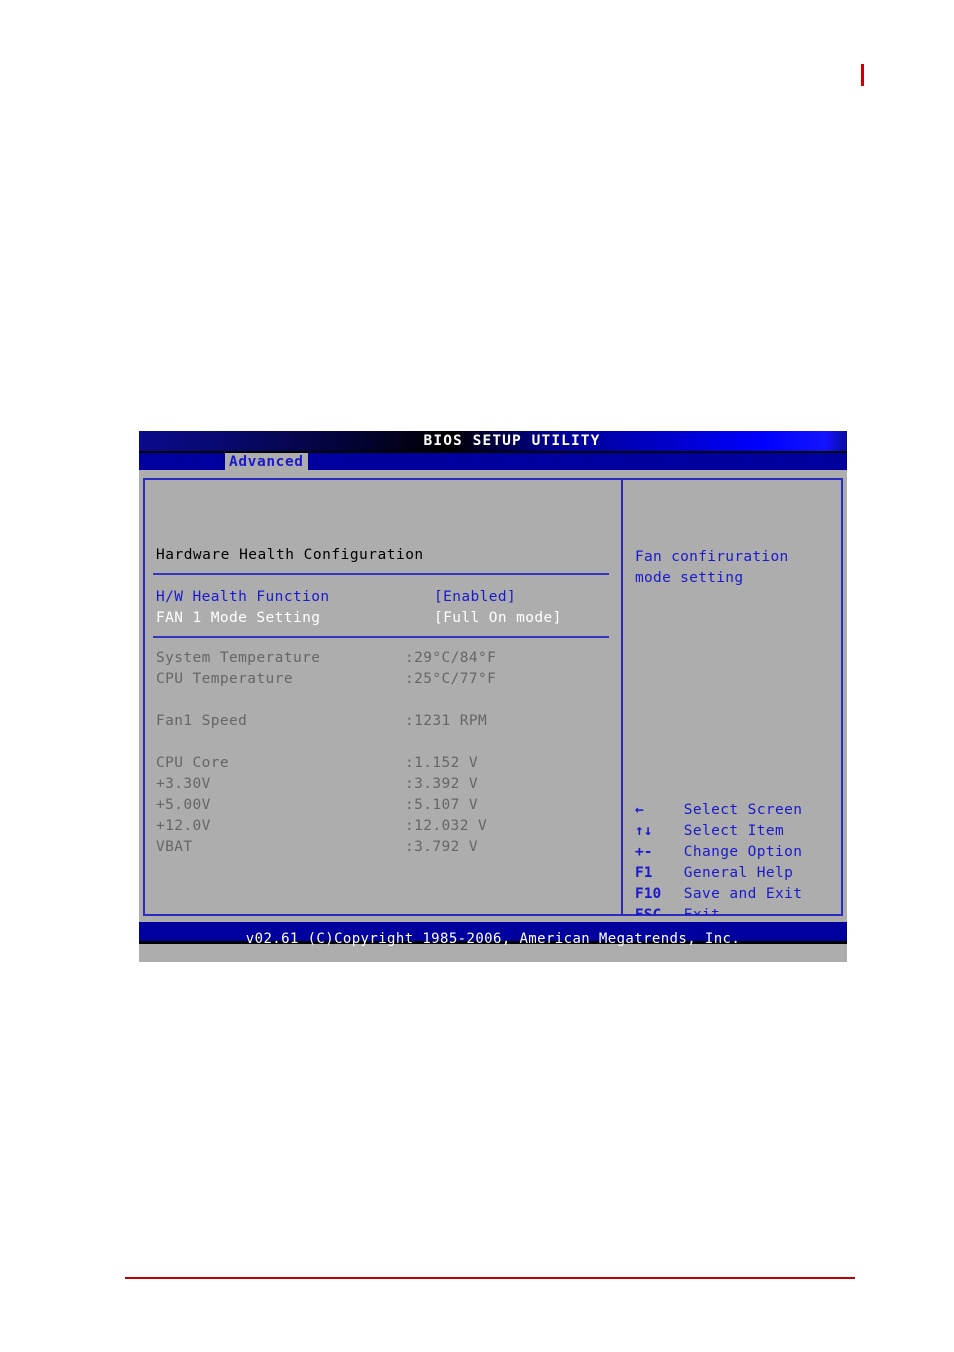 The height and width of the screenshot is (1352, 954). I want to click on monitor-row-system-temperature: System Temperature :29°C/84°F, so click(386, 660).